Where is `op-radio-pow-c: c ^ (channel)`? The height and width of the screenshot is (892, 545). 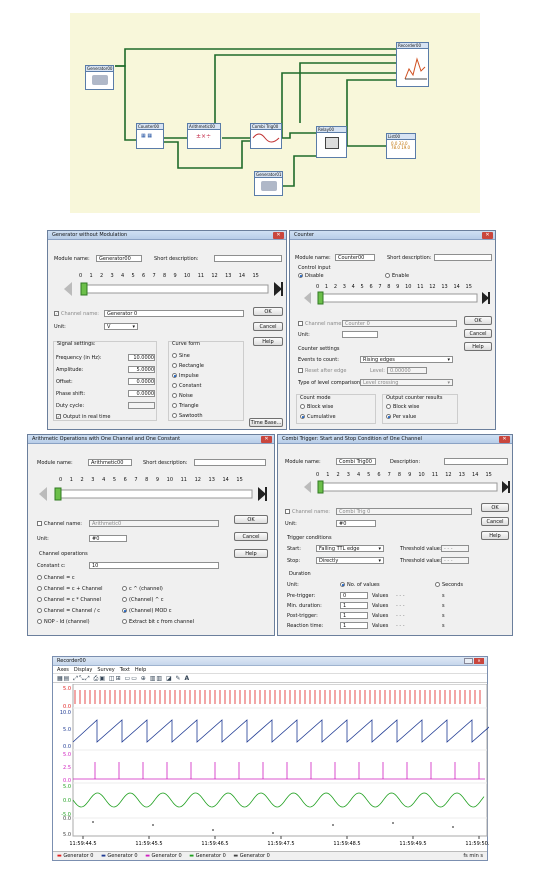
op-radio-pow-c: c ^ (channel) is located at coordinates (142, 589).